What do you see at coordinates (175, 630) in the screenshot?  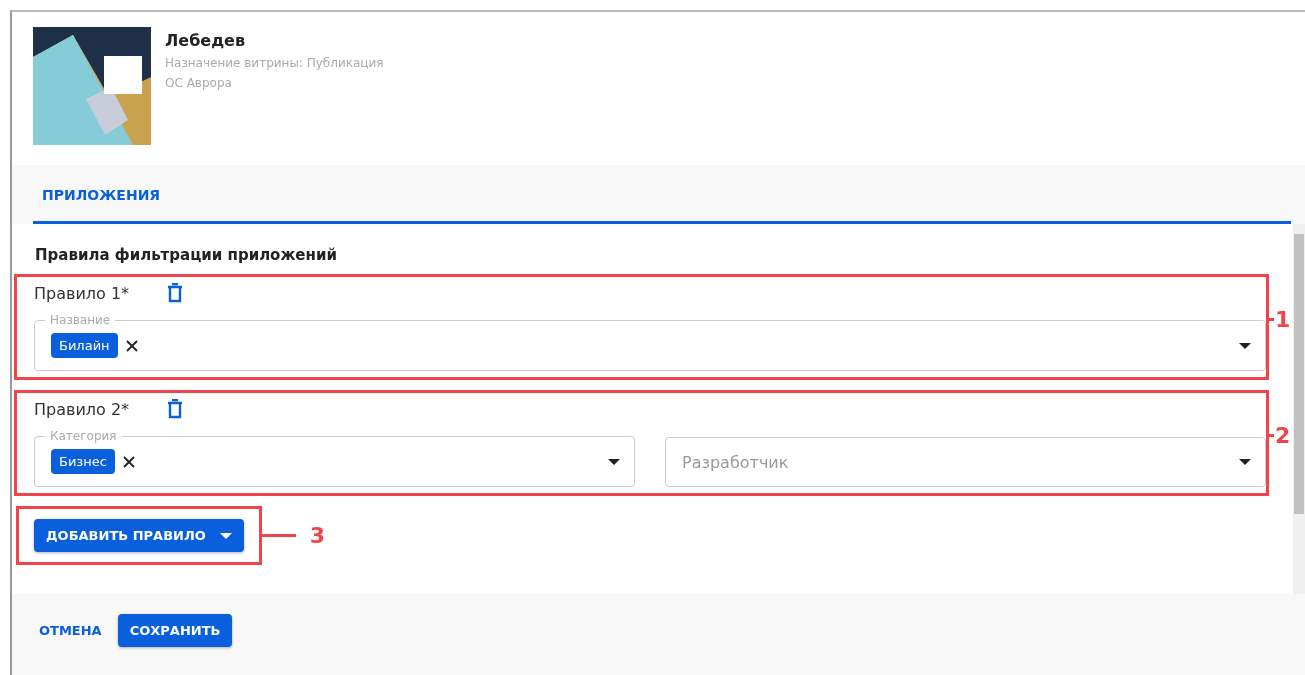 I see `save-button: СОХРАНИТЬ` at bounding box center [175, 630].